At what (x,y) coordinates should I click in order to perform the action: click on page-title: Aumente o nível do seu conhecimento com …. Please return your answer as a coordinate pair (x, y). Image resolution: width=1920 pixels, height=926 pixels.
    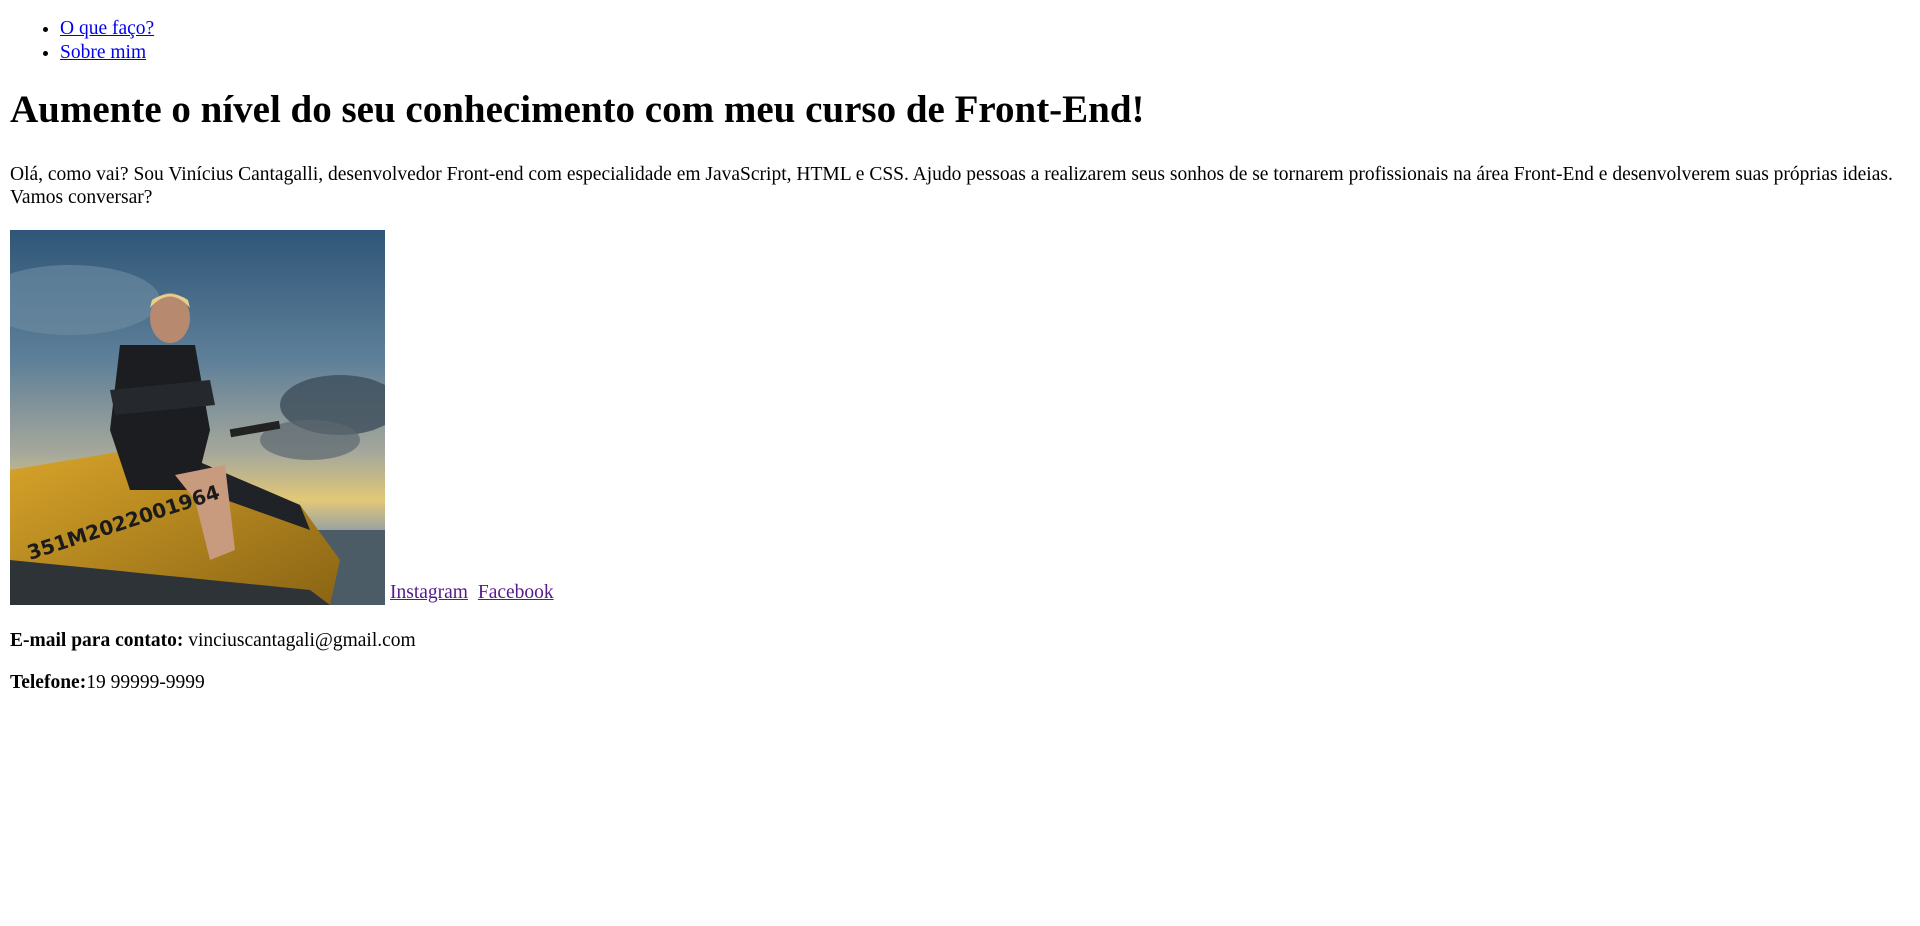
    Looking at the image, I should click on (577, 109).